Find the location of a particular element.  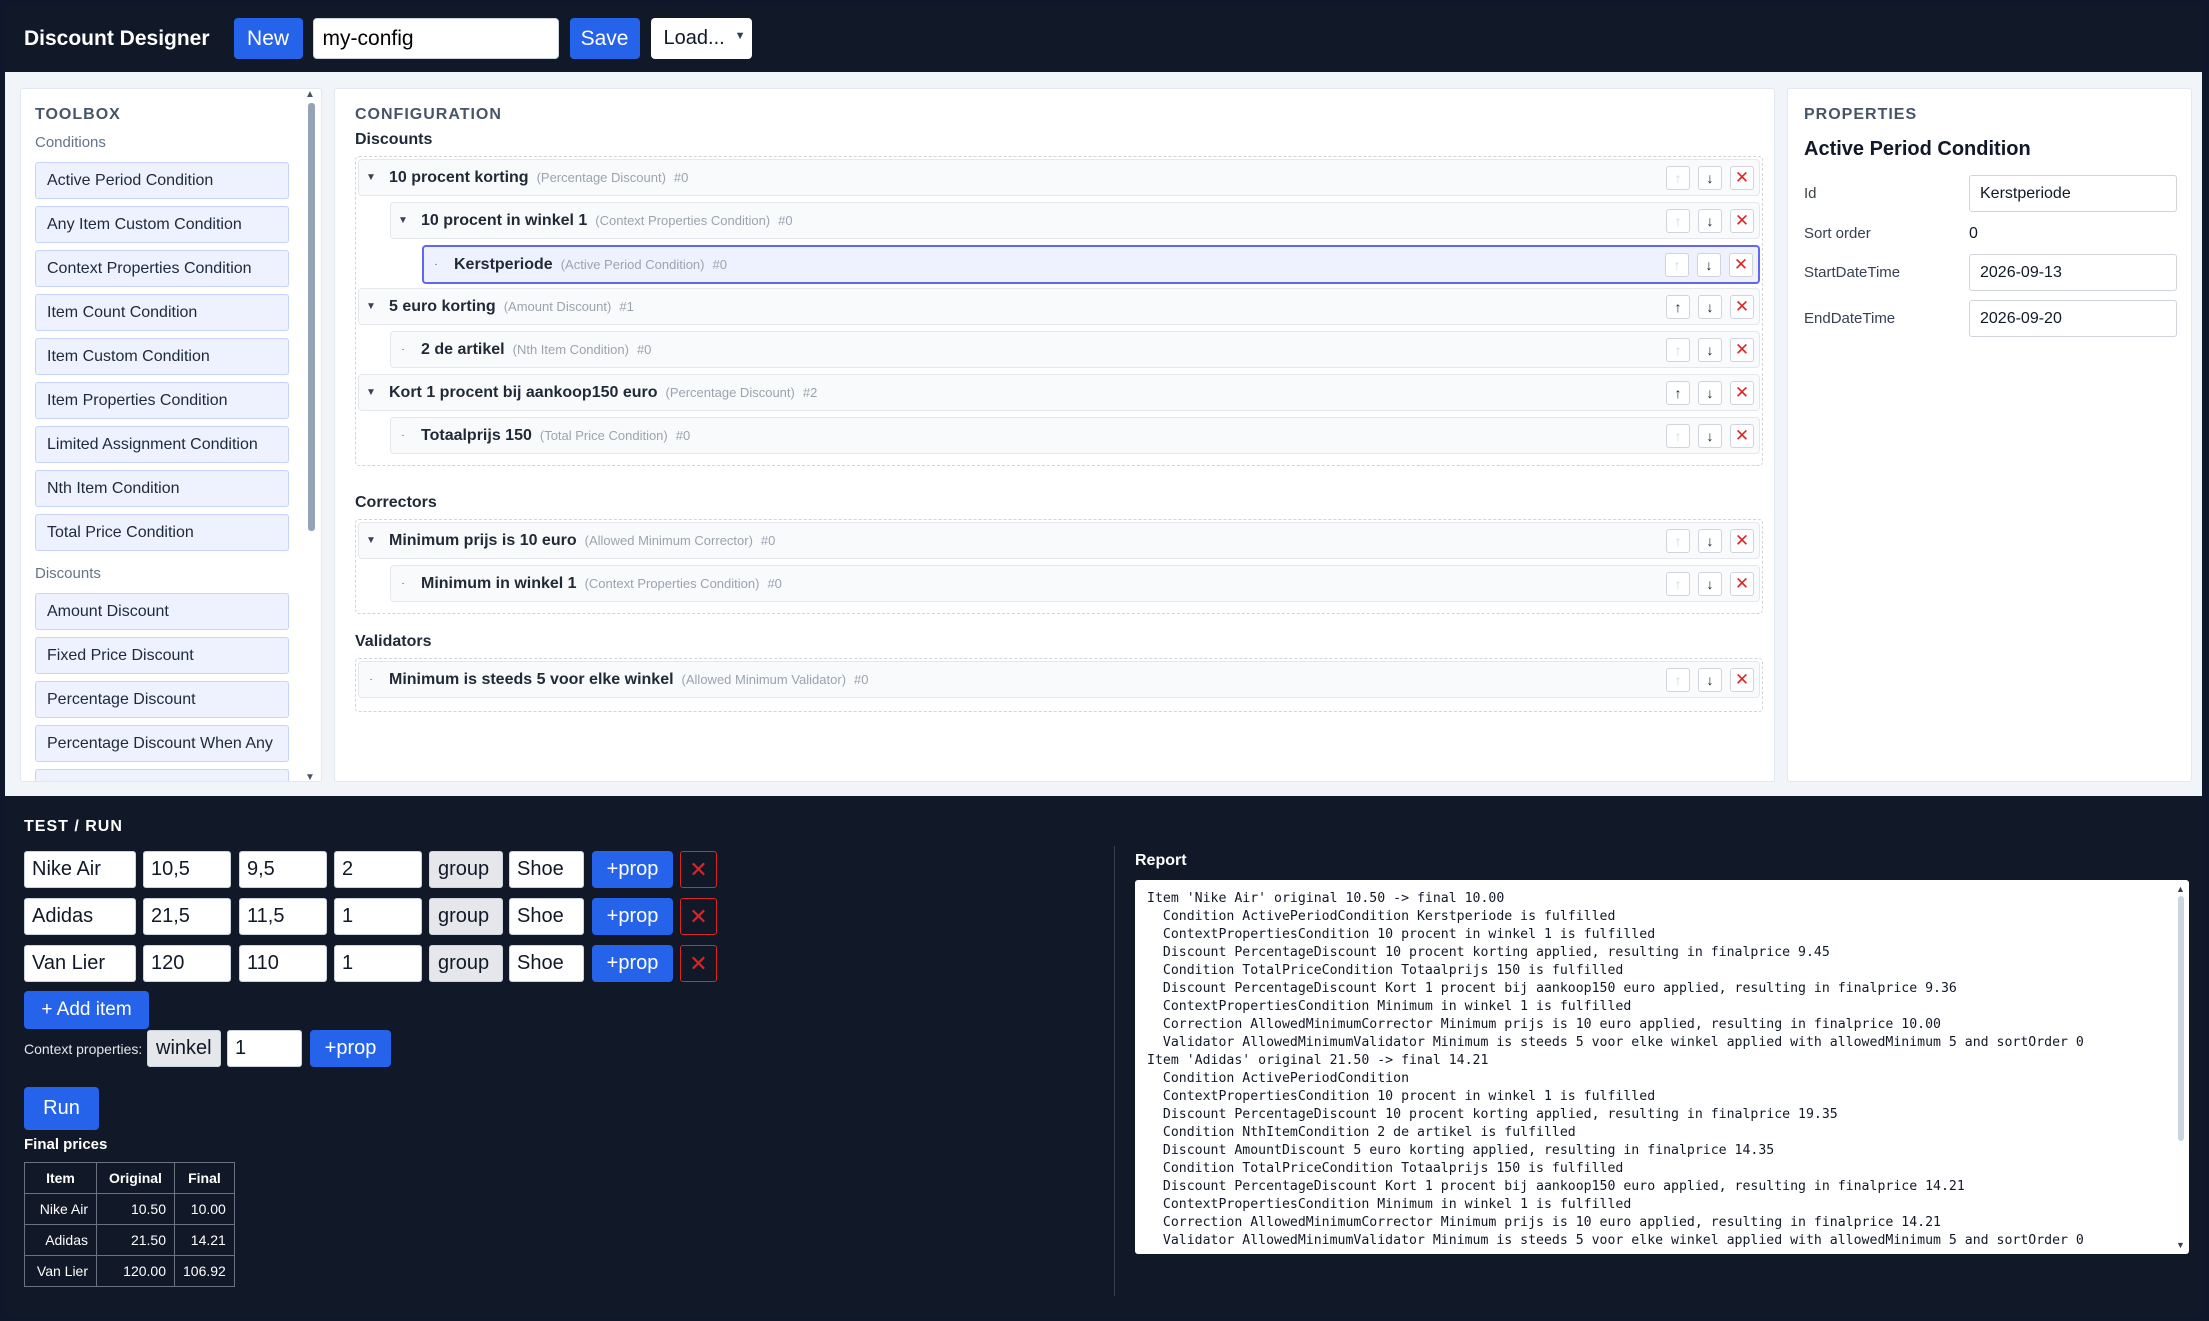

load-select: Load... ▼ is located at coordinates (701, 38).